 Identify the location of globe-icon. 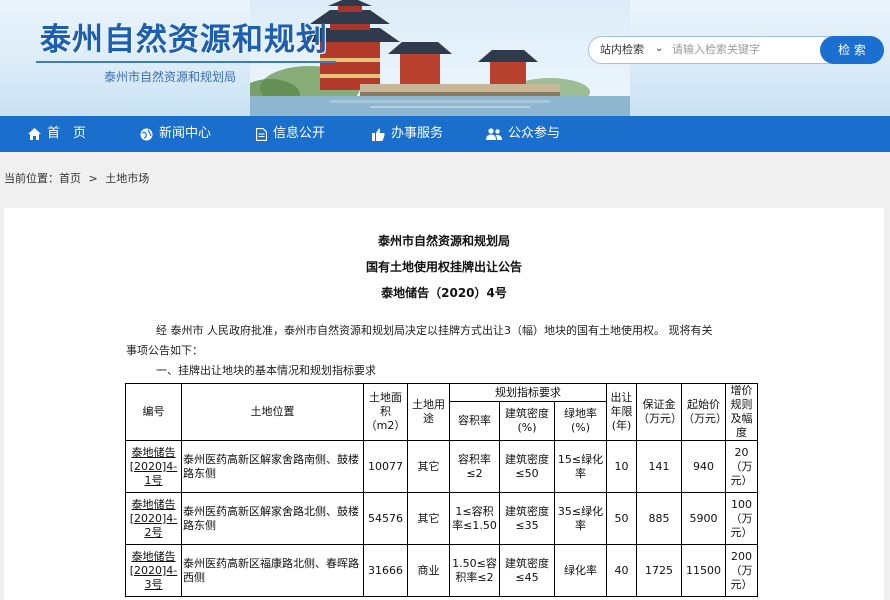
(146, 134).